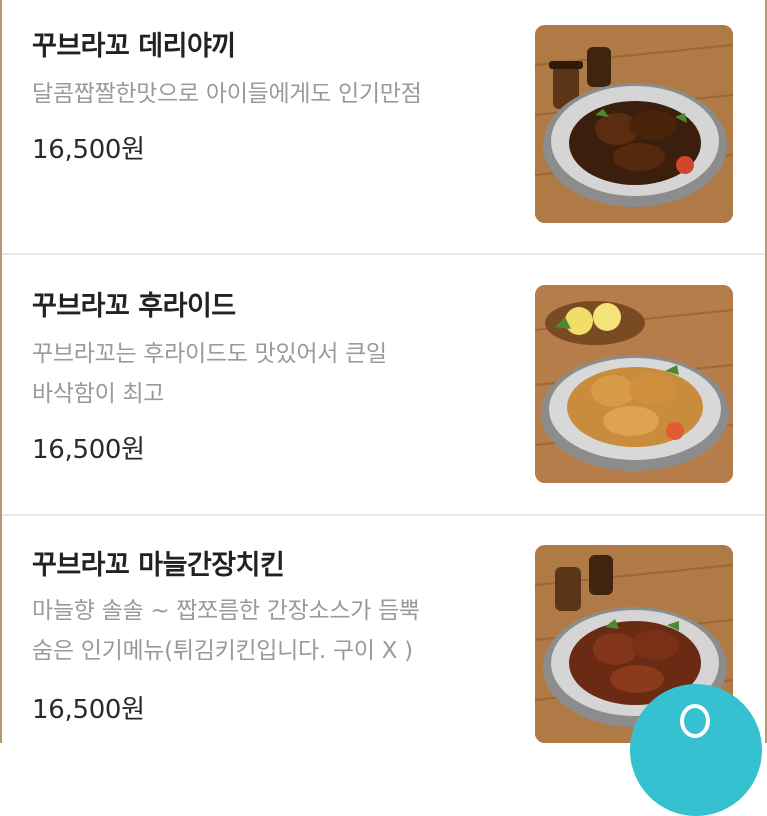  Describe the element at coordinates (158, 565) in the screenshot. I see `menu-item-title: 꾸브라꼬 마늘간장치킨` at that location.